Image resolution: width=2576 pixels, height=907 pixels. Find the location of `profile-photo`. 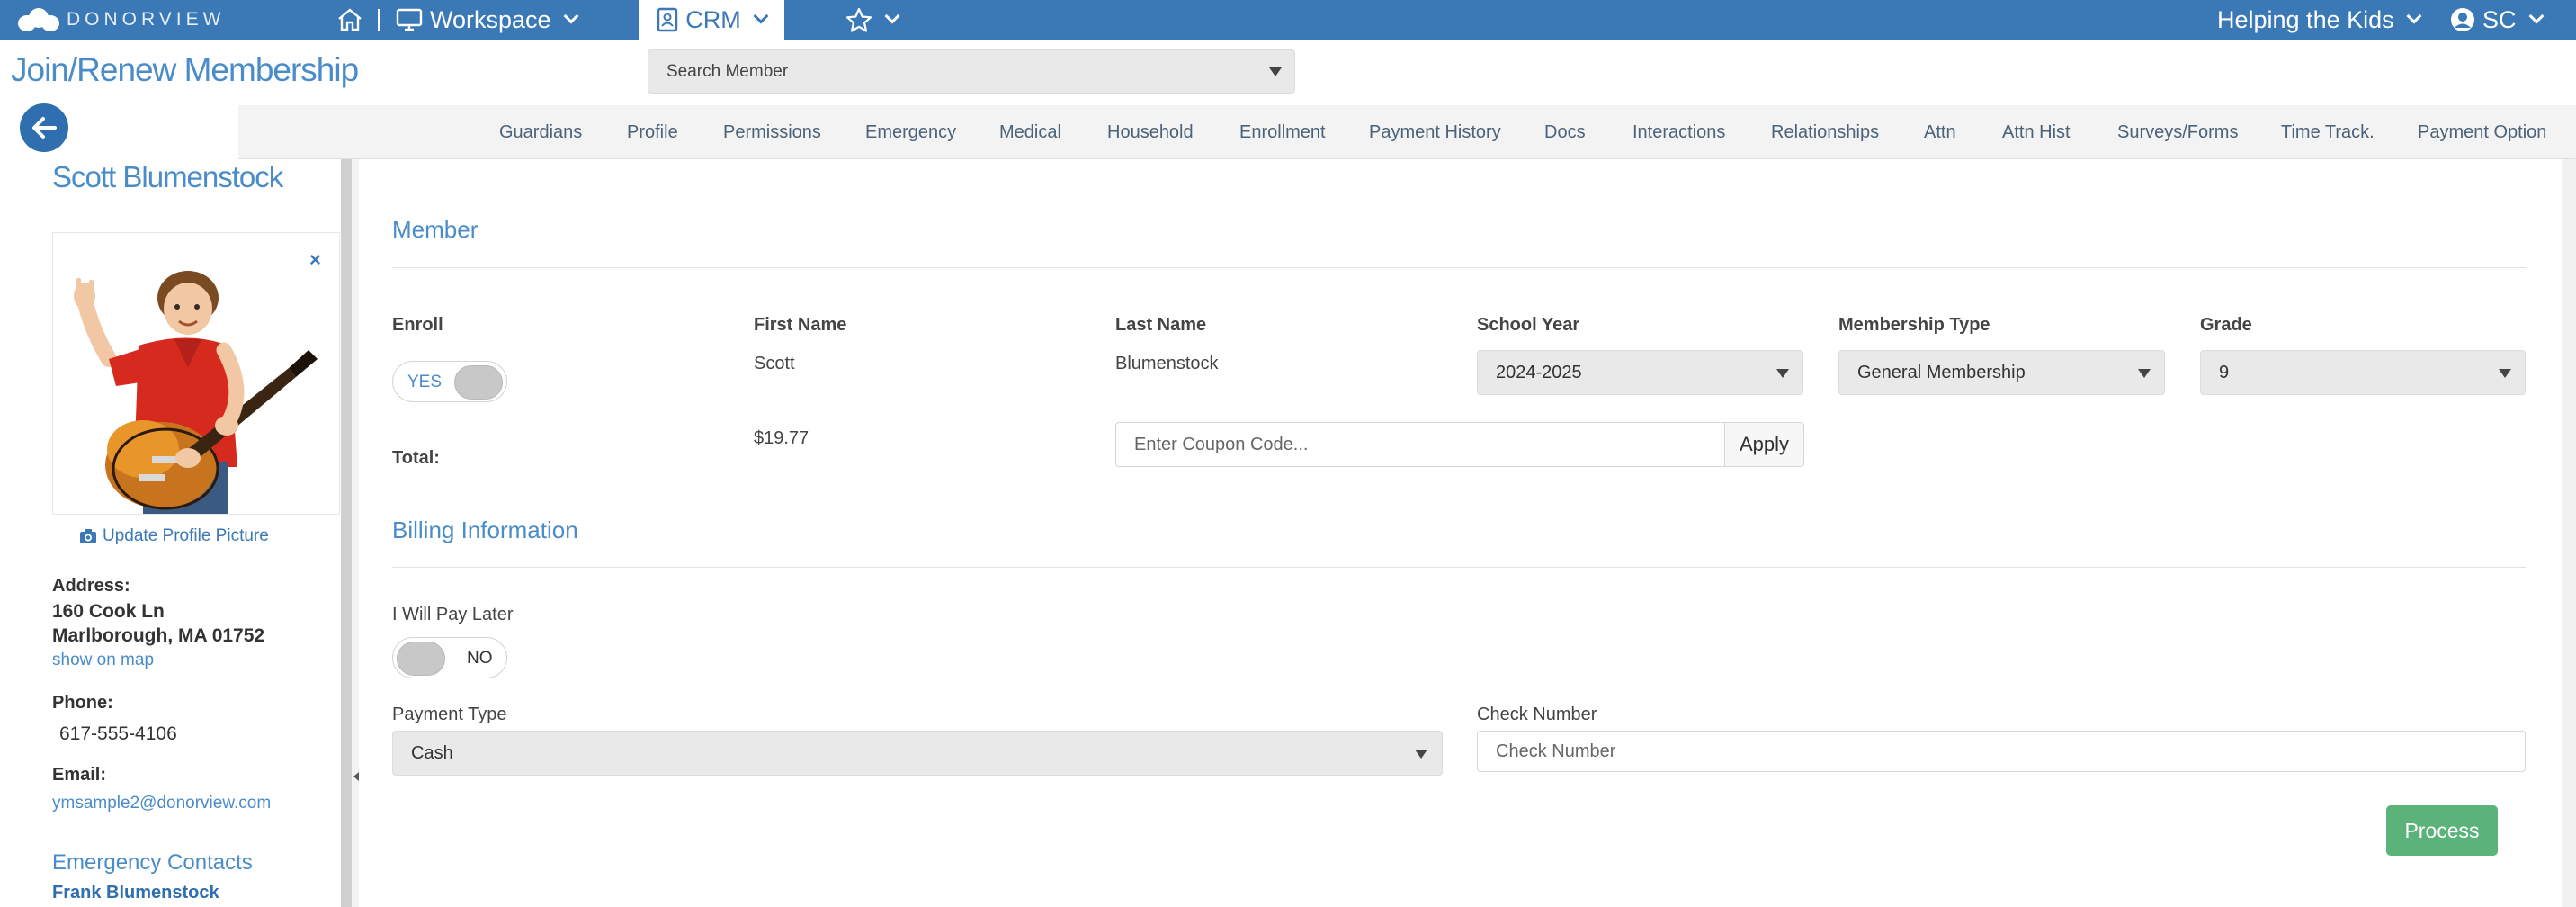

profile-photo is located at coordinates (196, 373).